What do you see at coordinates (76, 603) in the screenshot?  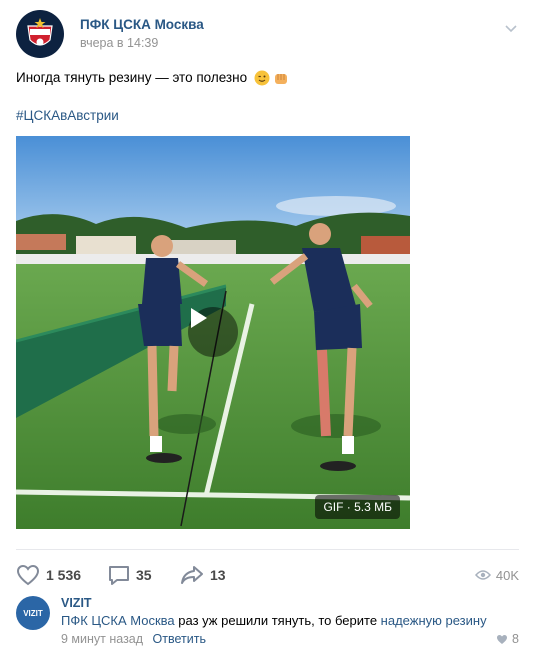 I see `comment-author: VIZIT` at bounding box center [76, 603].